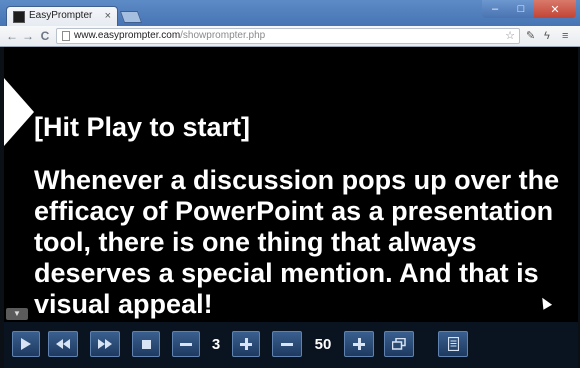 The width and height of the screenshot is (580, 368). What do you see at coordinates (131, 17) in the screenshot?
I see `new-tab-button` at bounding box center [131, 17].